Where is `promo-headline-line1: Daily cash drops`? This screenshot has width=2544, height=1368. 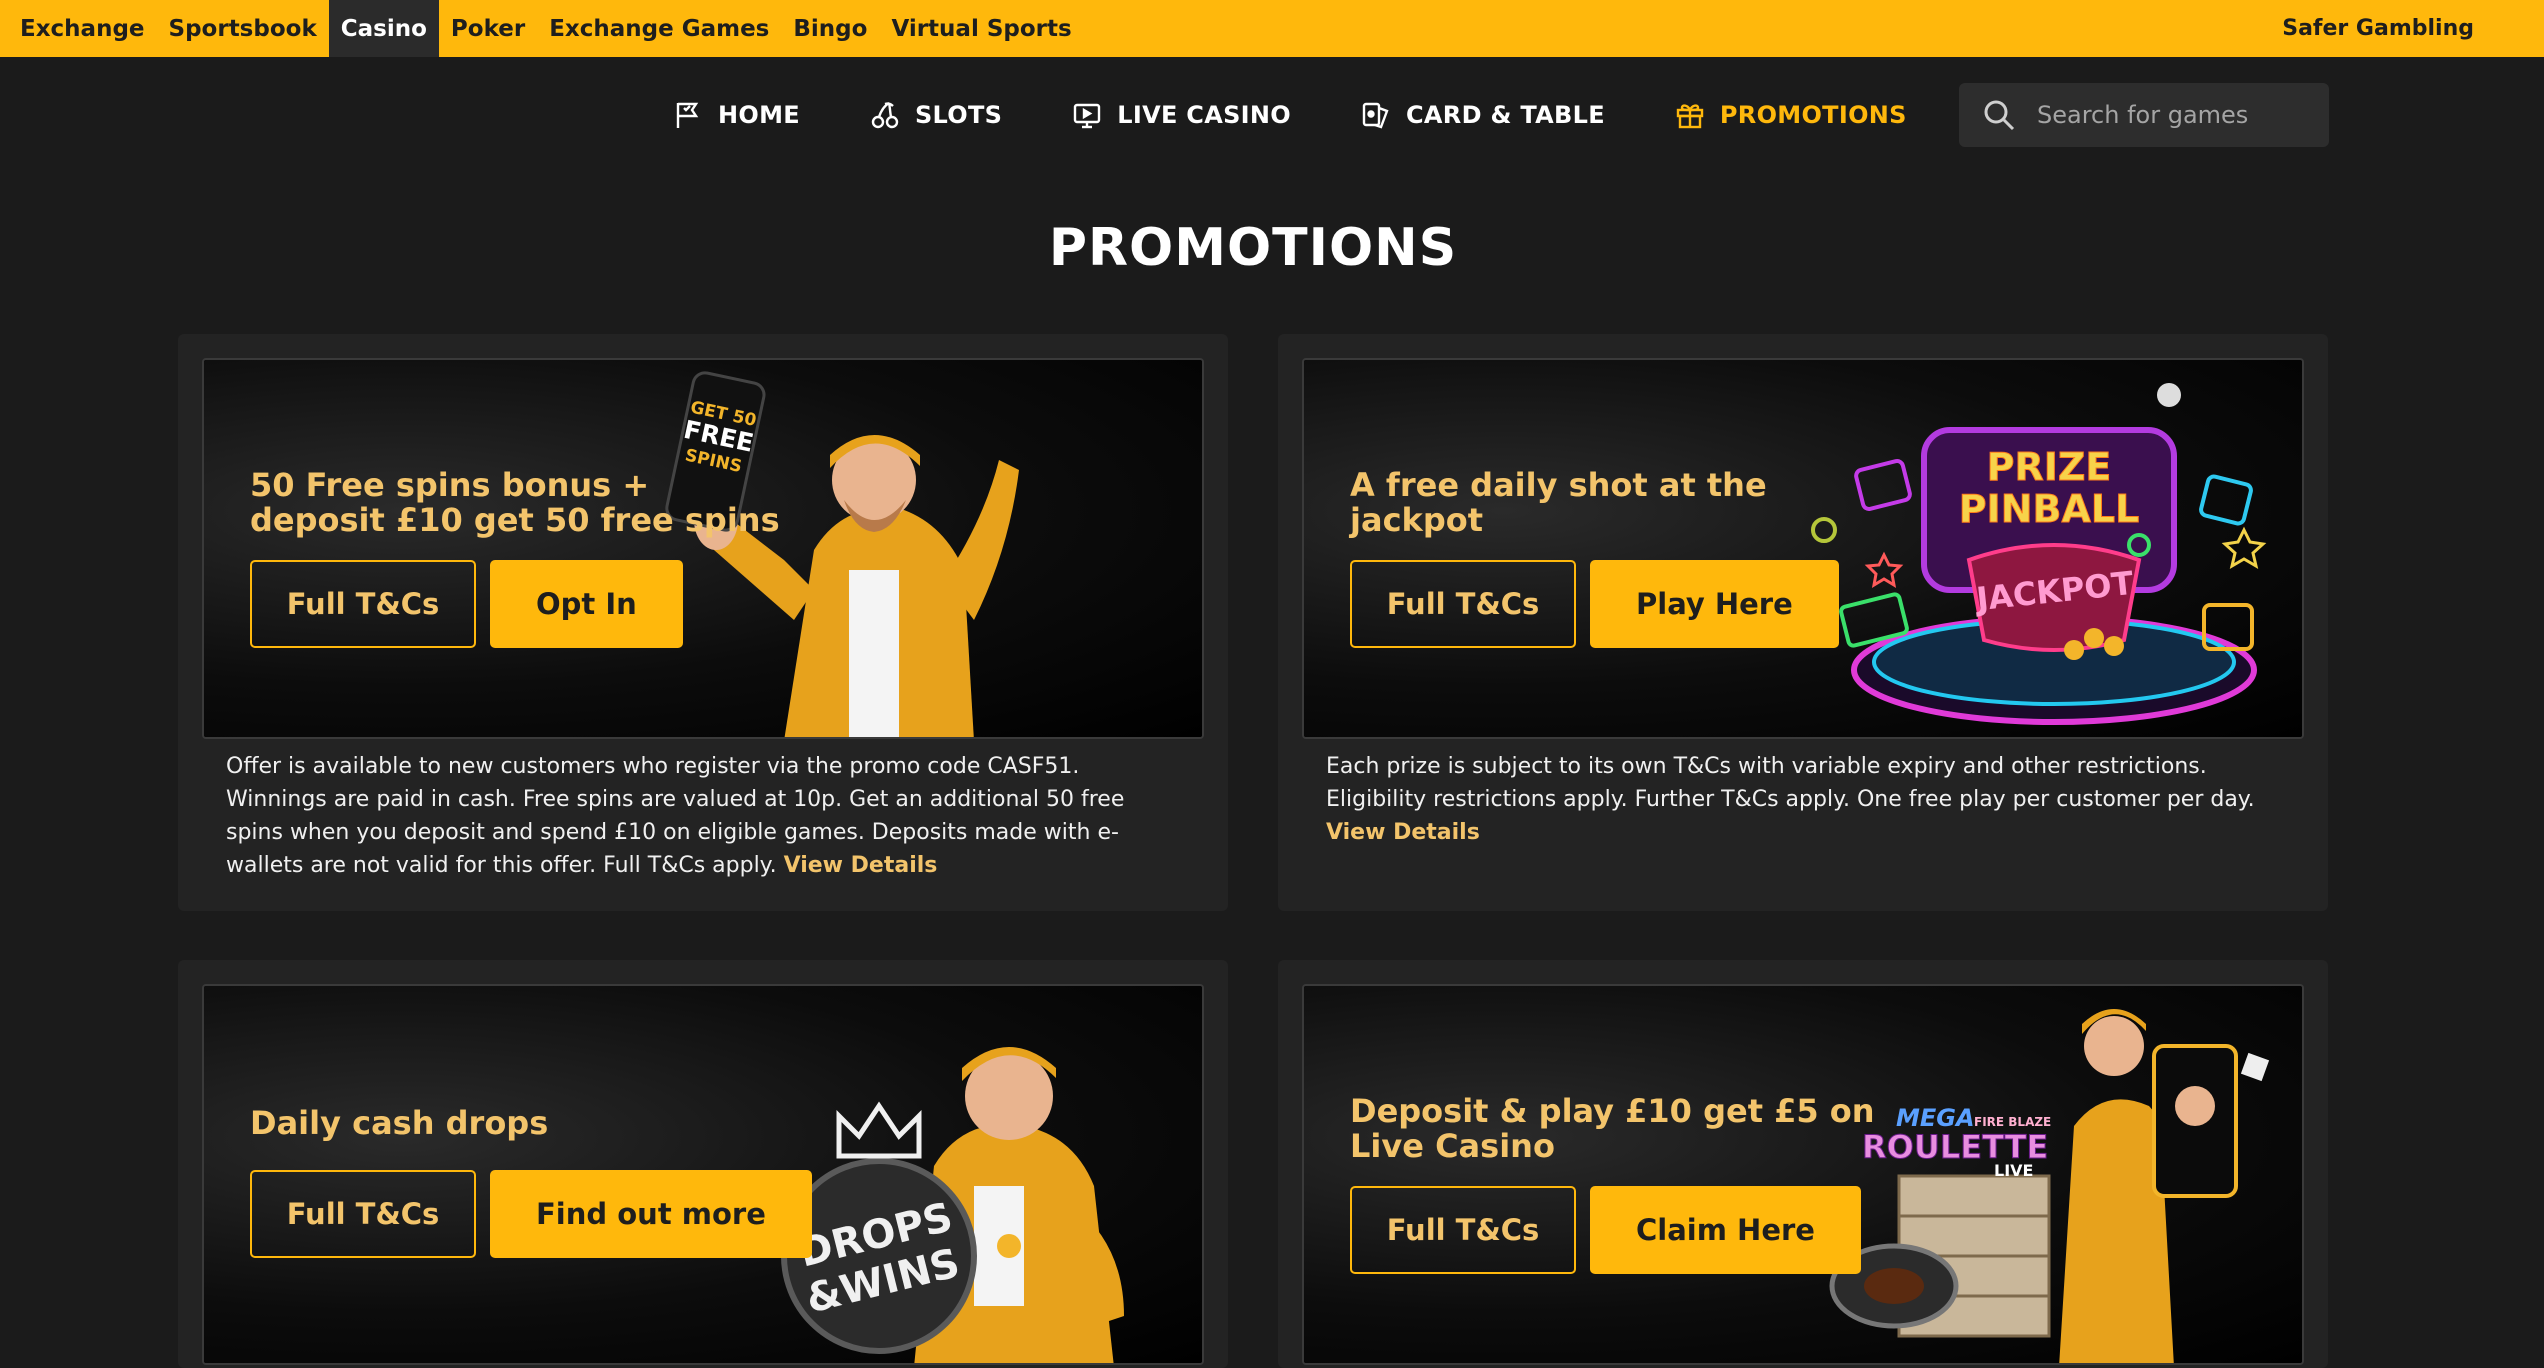
promo-headline-line1: Daily cash drops is located at coordinates (399, 1123).